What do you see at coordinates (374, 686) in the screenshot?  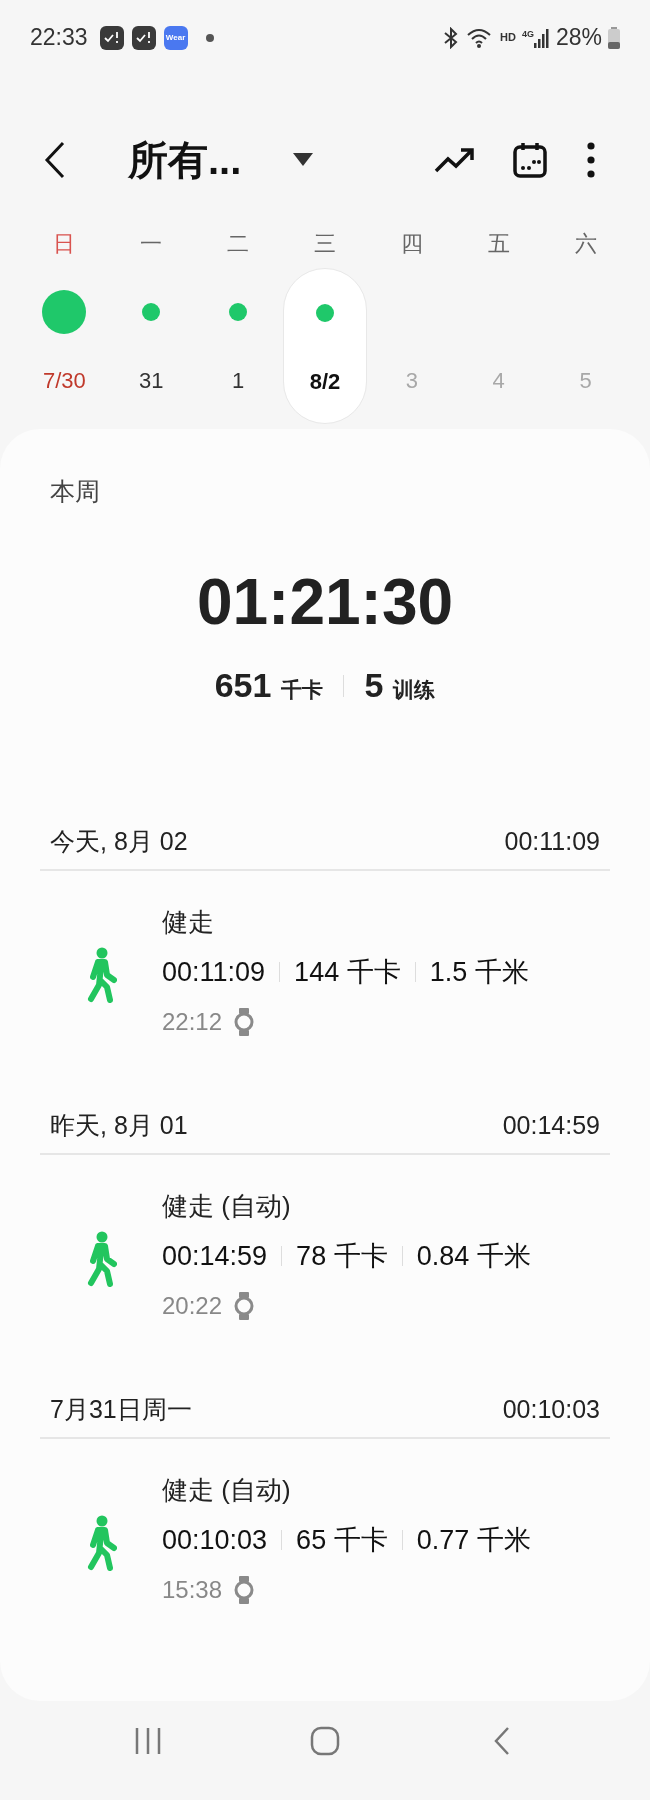 I see `workouts-count: 5` at bounding box center [374, 686].